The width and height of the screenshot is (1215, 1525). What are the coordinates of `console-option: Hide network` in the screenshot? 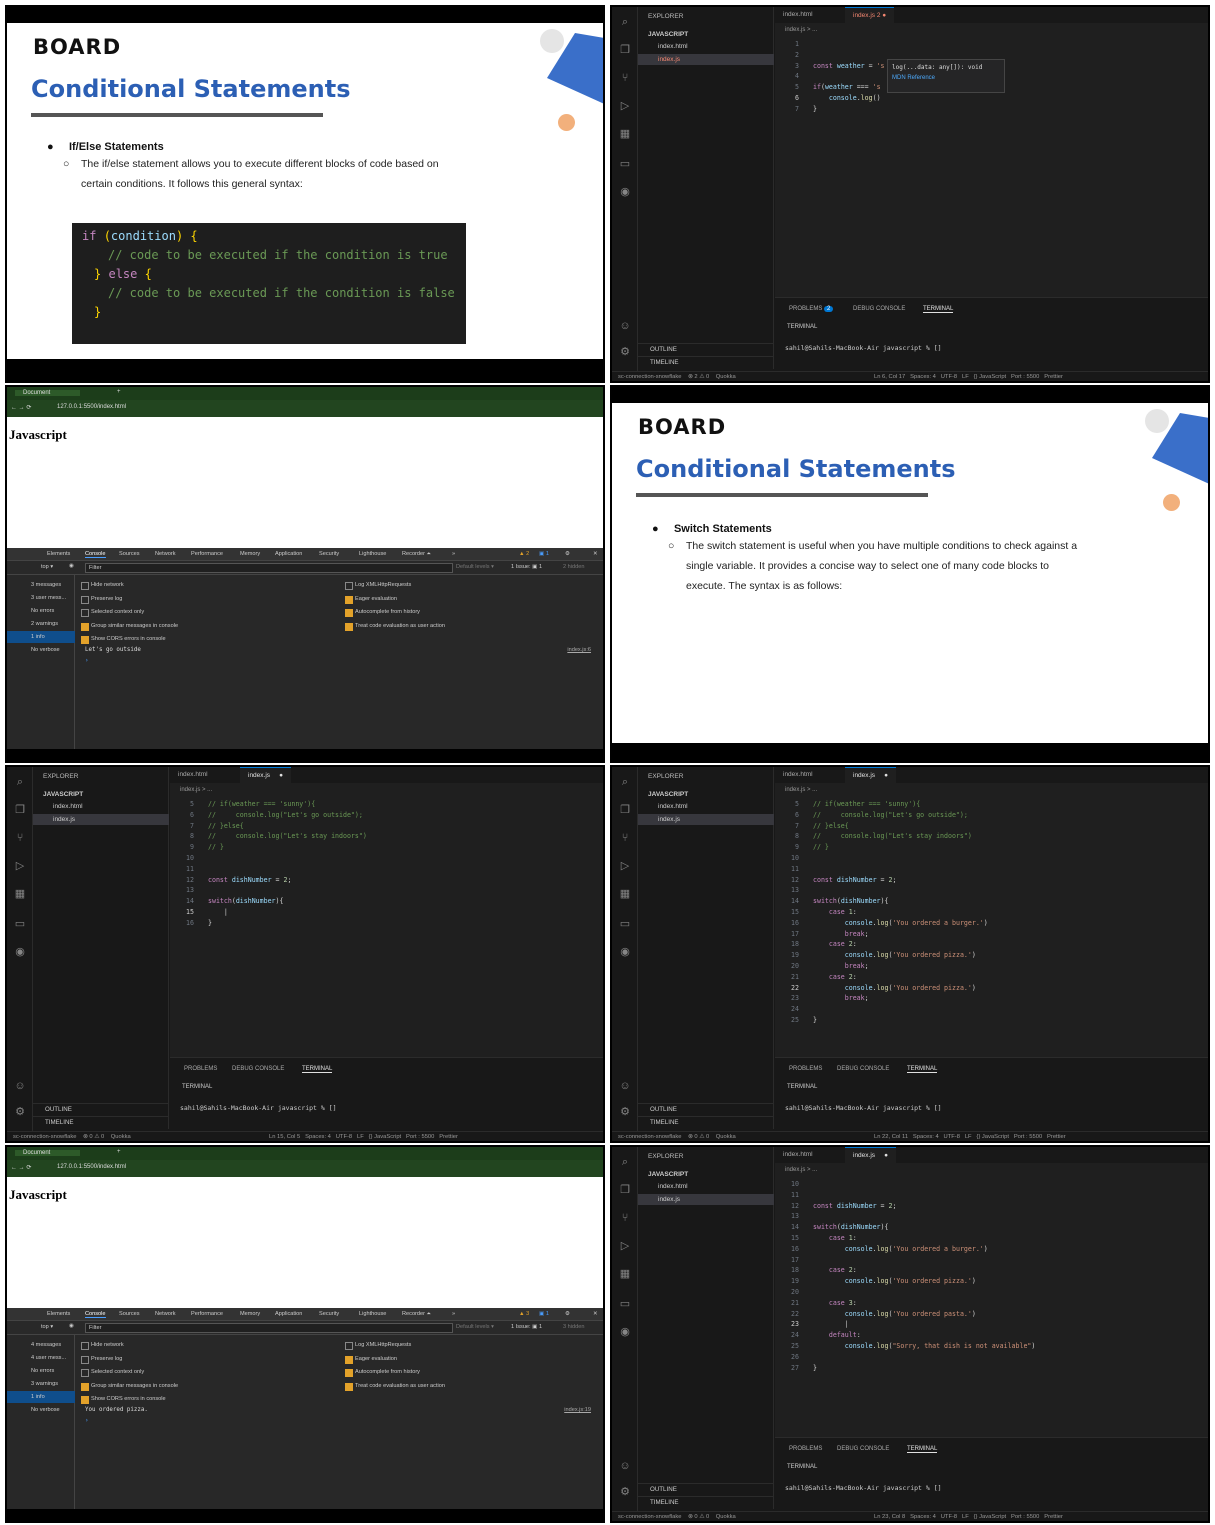 It's located at (102, 585).